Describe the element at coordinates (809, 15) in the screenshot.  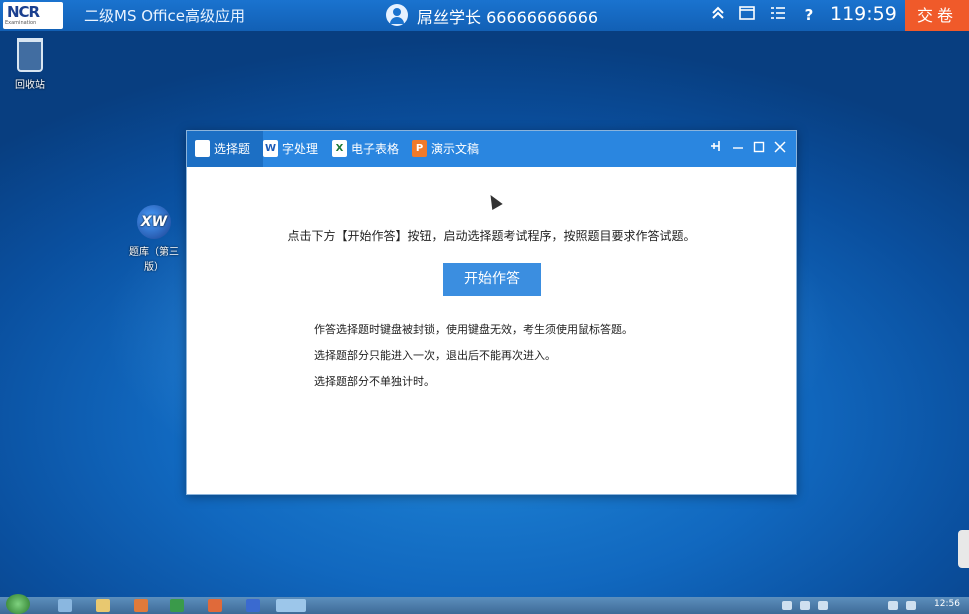
I see `help-icon: ?` at that location.